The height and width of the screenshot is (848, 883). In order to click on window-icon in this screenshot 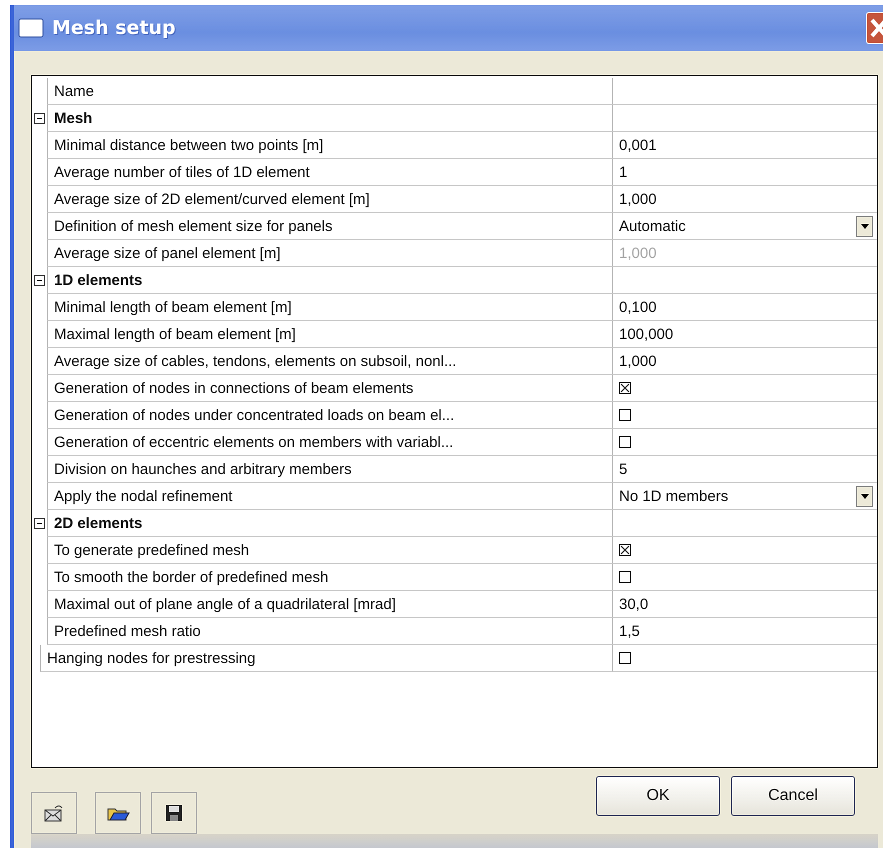, I will do `click(31, 28)`.